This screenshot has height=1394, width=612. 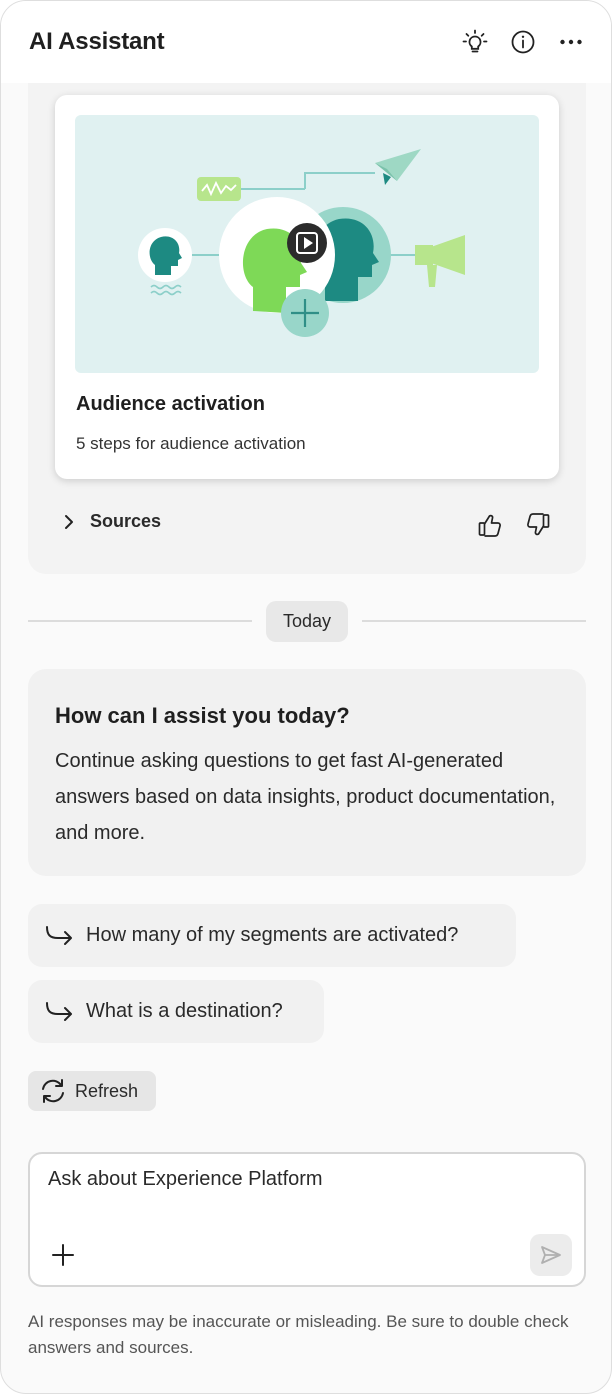 What do you see at coordinates (97, 41) in the screenshot?
I see `app-title: AI Assistant` at bounding box center [97, 41].